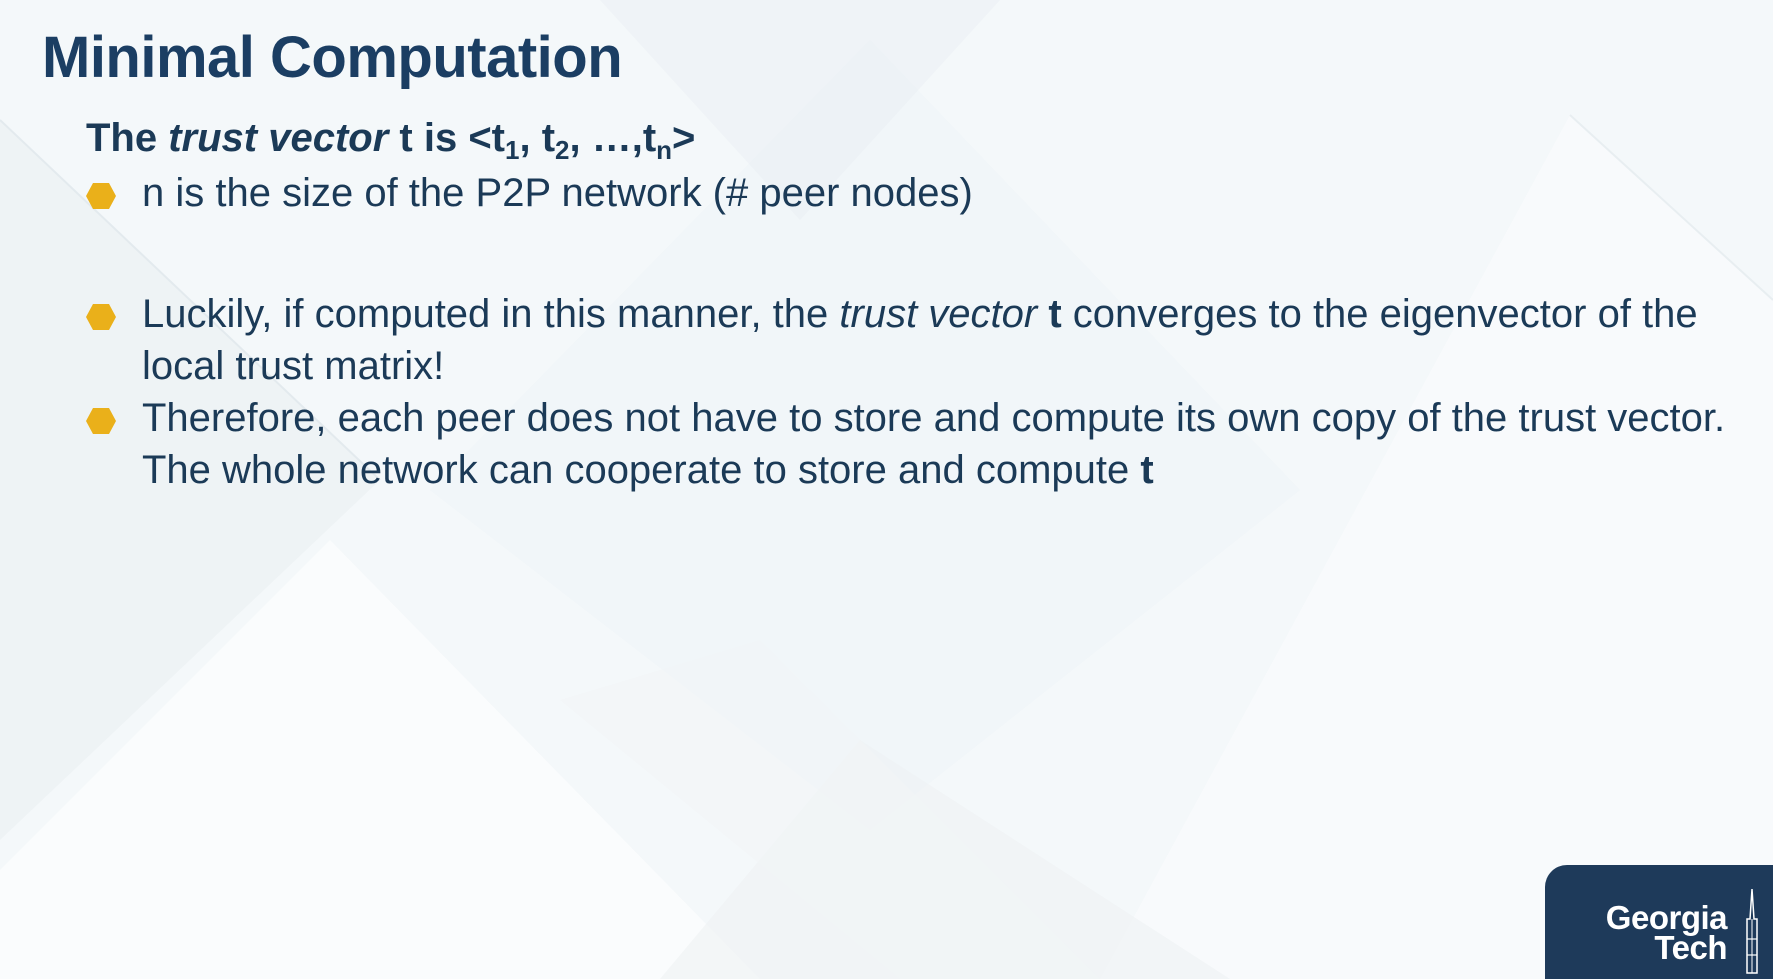 The image size is (1773, 979). Describe the element at coordinates (278, 138) in the screenshot. I see `heading-italic-term: trust vector` at that location.